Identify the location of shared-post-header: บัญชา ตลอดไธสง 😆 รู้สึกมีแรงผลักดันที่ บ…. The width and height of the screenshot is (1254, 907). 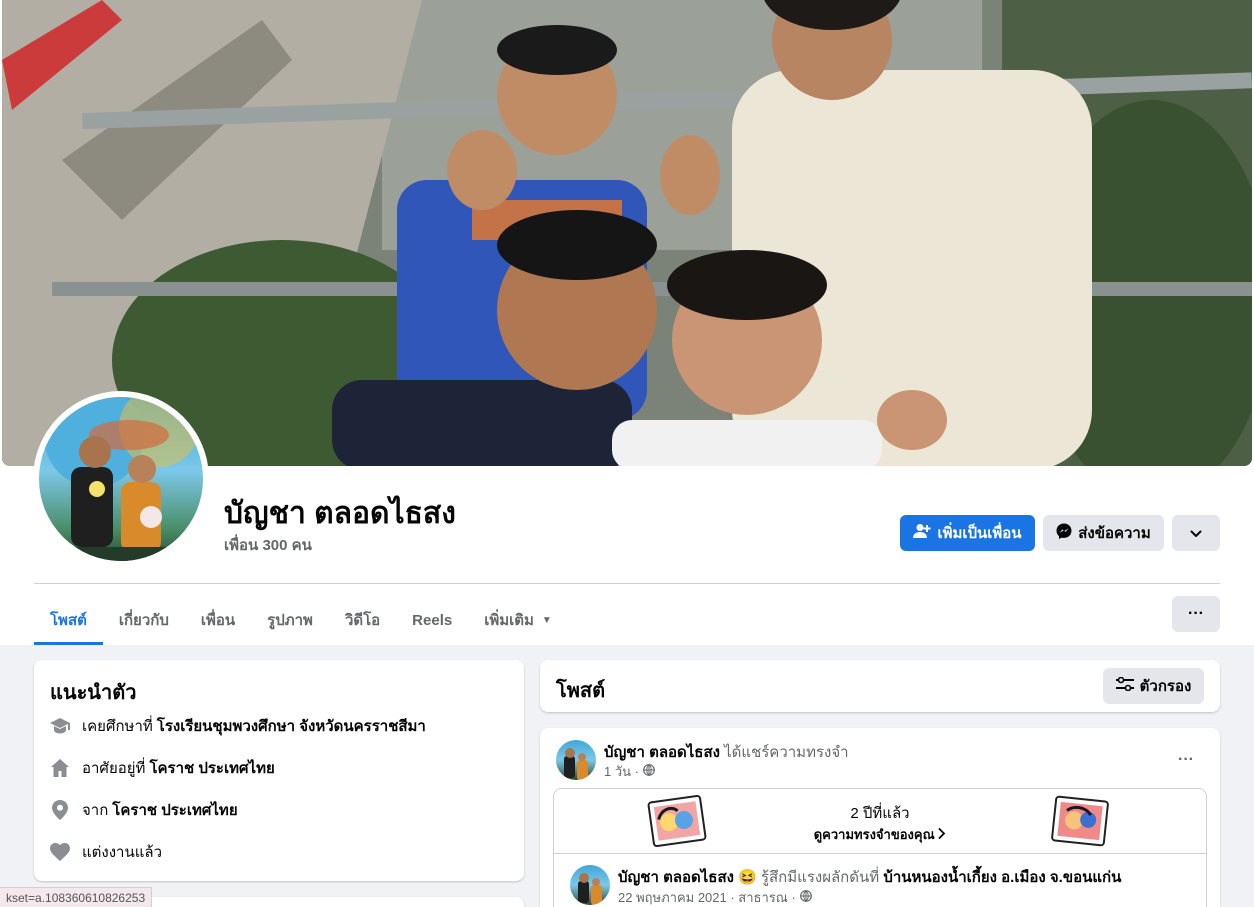
(869, 877).